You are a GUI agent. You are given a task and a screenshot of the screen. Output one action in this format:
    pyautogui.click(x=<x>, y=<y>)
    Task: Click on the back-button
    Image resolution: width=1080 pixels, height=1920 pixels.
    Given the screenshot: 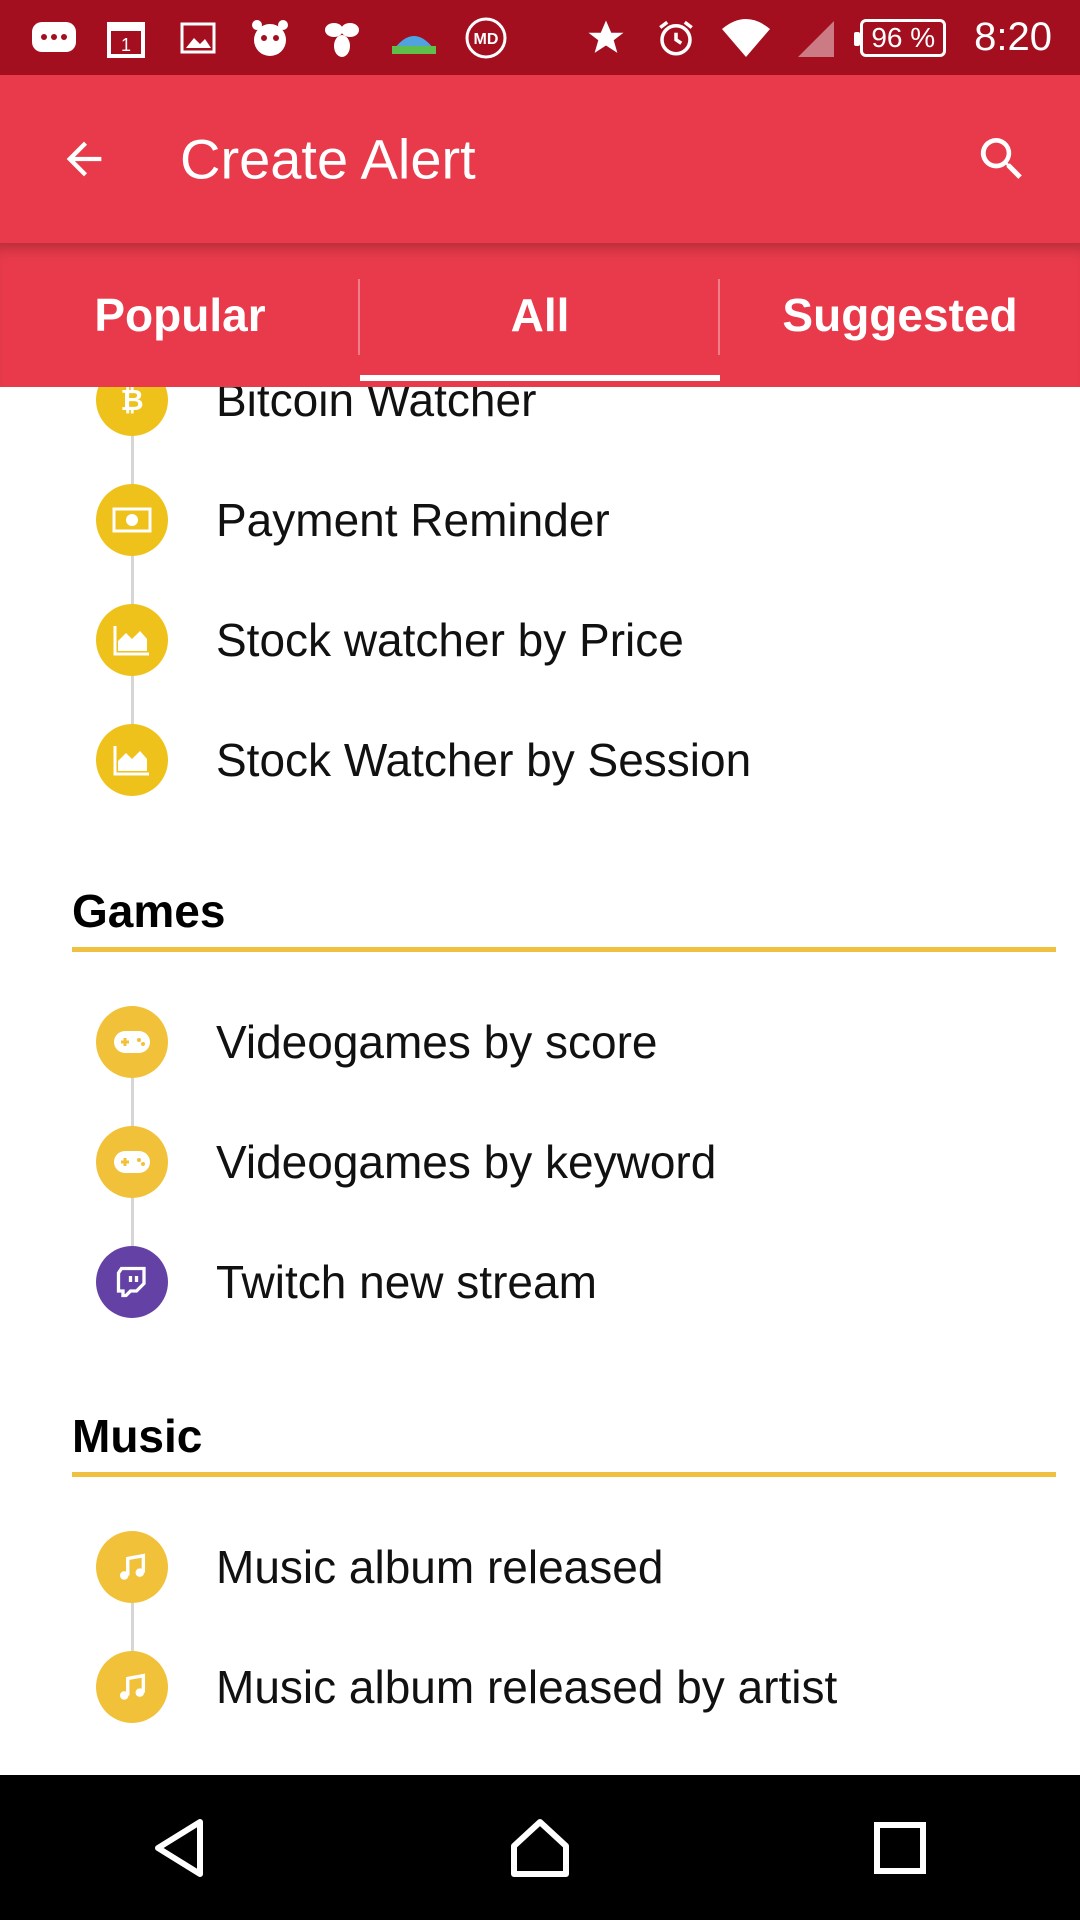 What is the action you would take?
    pyautogui.click(x=84, y=159)
    